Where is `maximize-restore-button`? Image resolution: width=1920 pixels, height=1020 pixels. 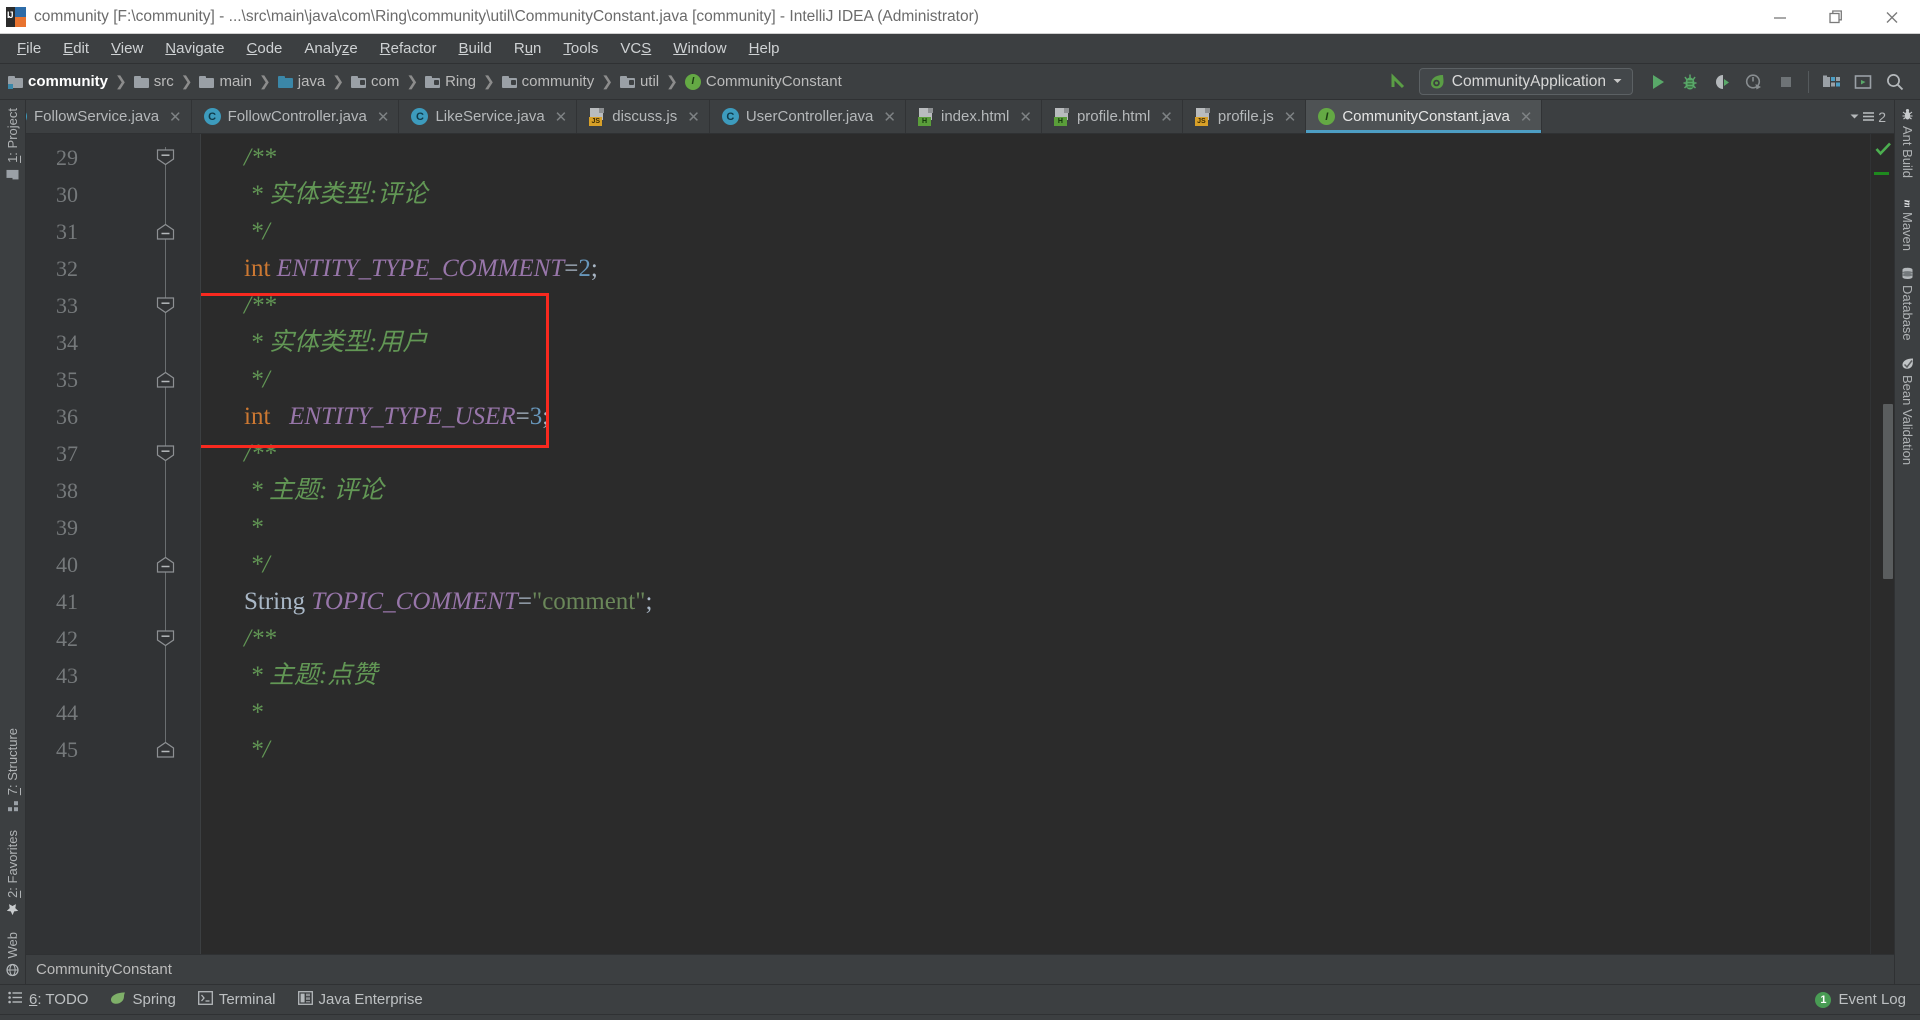
maximize-restore-button is located at coordinates (1836, 17).